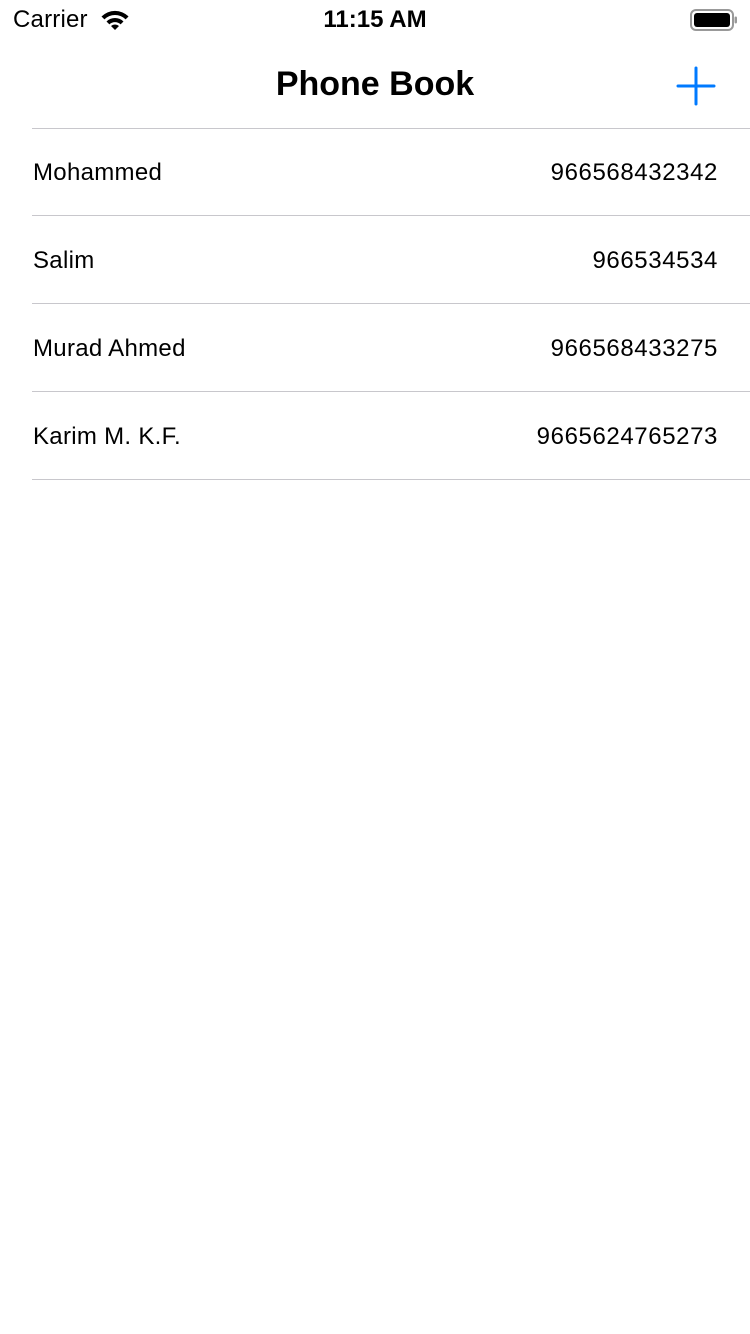  I want to click on add-contact-button, so click(696, 86).